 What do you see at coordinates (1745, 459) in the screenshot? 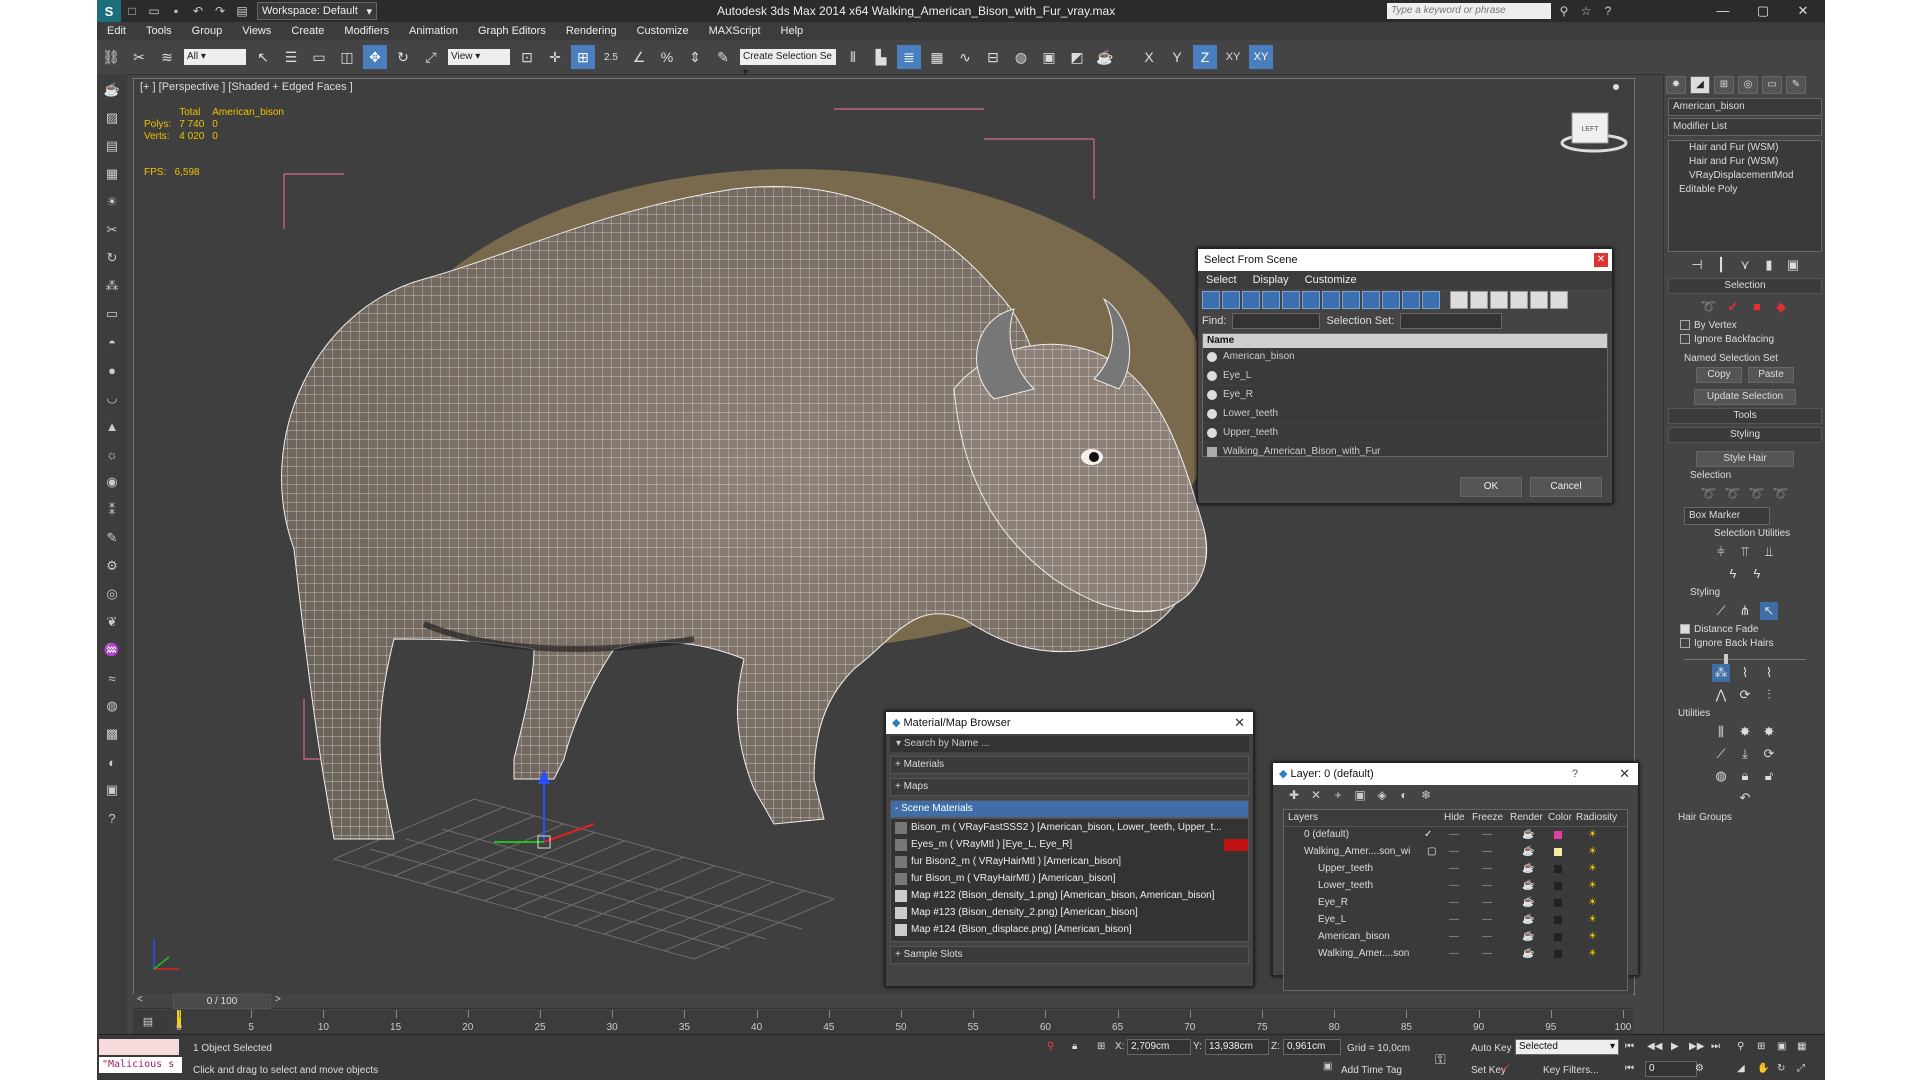
I see `style-hair-button: Style Hair` at bounding box center [1745, 459].